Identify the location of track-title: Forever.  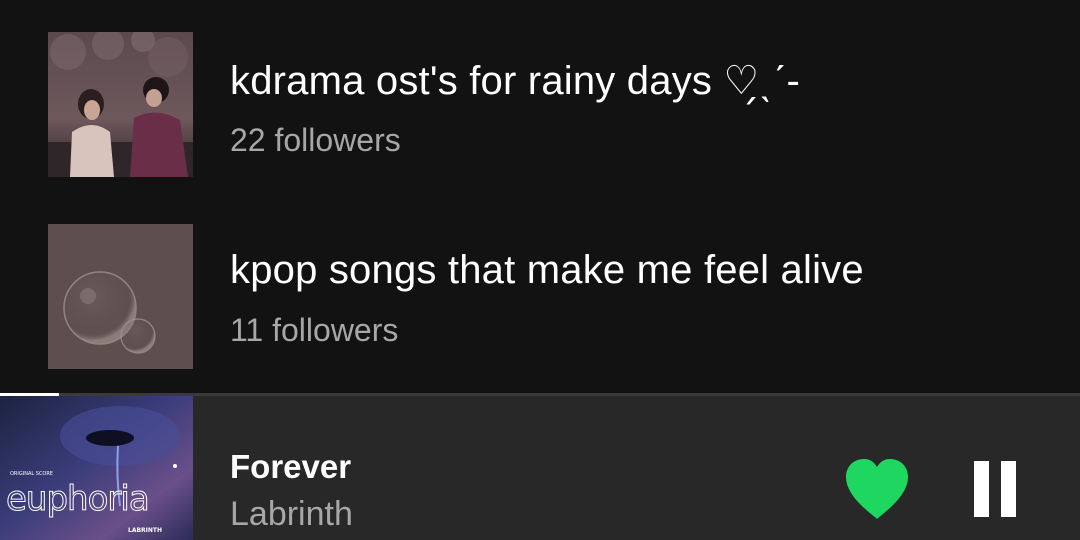
(290, 467).